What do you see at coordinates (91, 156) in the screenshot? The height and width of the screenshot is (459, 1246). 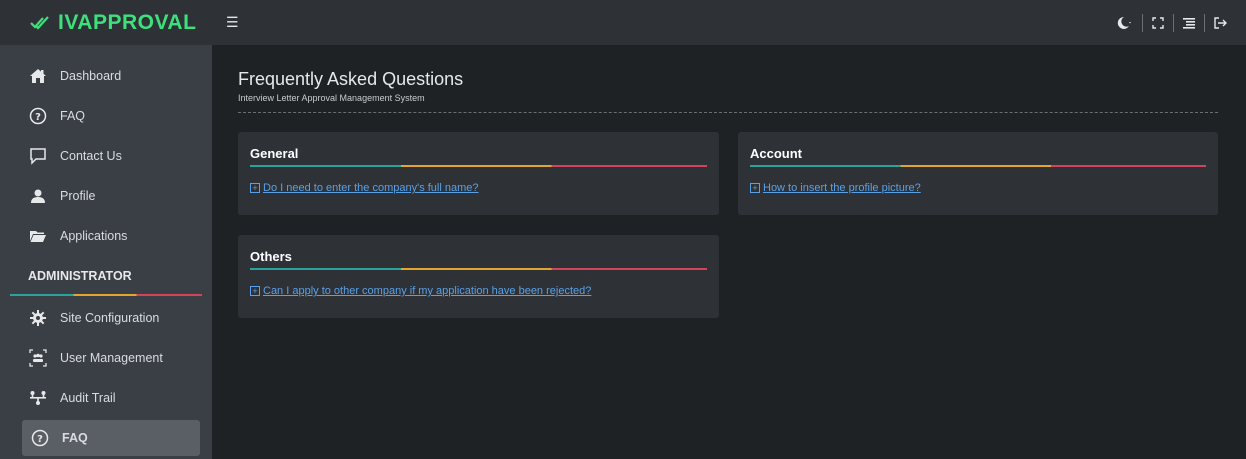 I see `sidebar-item-label: Contact Us` at bounding box center [91, 156].